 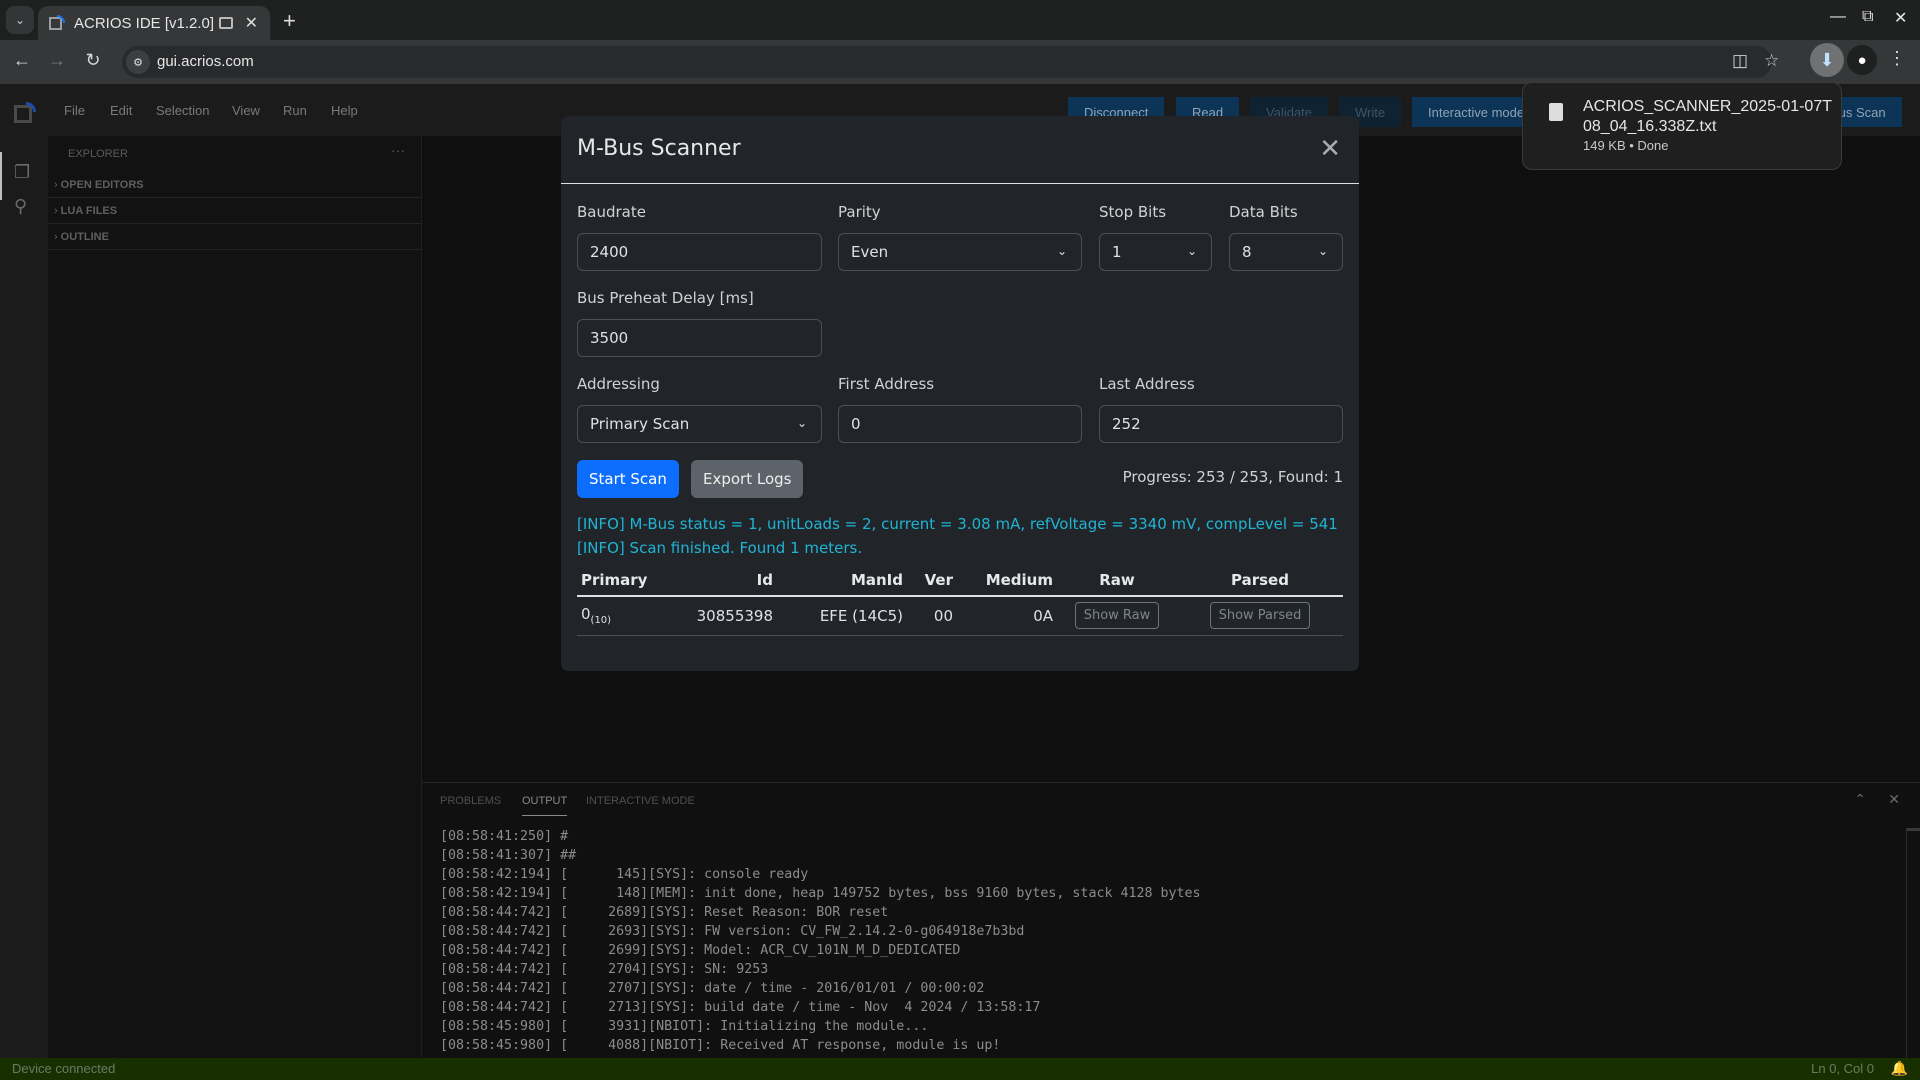 What do you see at coordinates (609, 338) in the screenshot?
I see `preheat-value: 3500` at bounding box center [609, 338].